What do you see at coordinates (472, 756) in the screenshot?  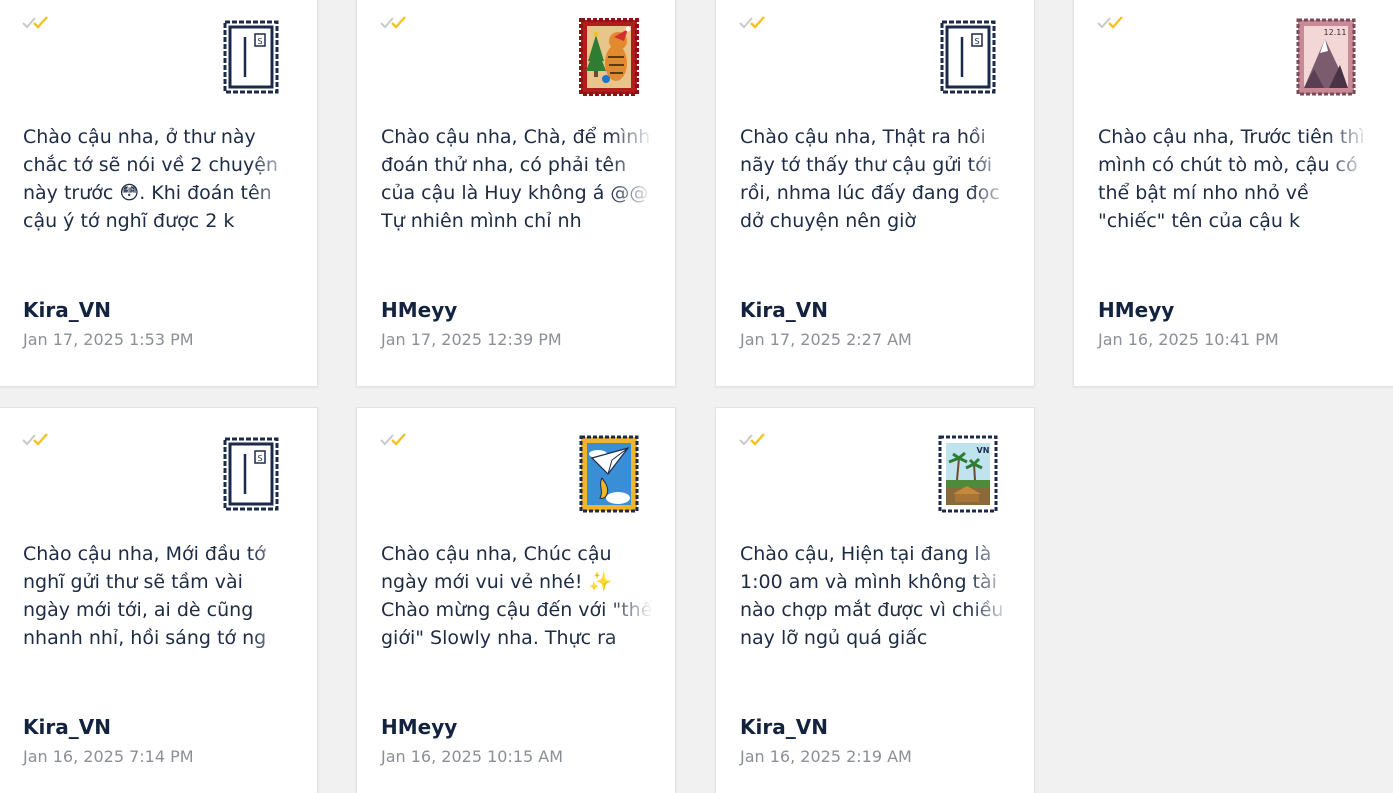 I see `letter-date: Jan 16, 2025 10:15 AM` at bounding box center [472, 756].